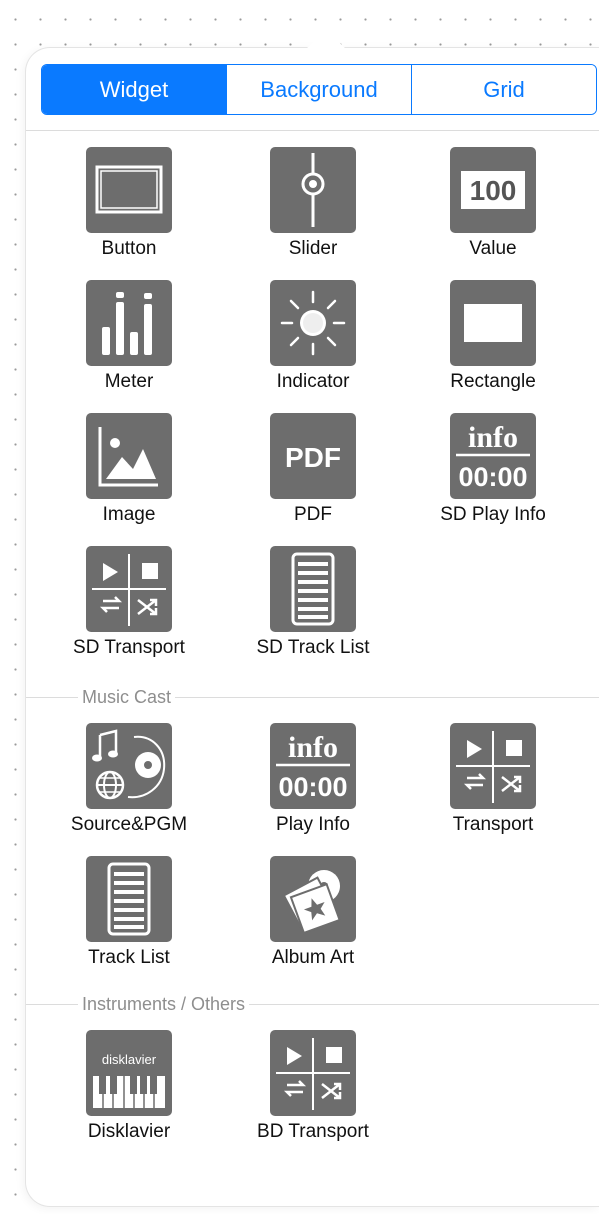 This screenshot has height=1214, width=599. Describe the element at coordinates (129, 647) in the screenshot. I see `widget-label: SD Transport` at that location.